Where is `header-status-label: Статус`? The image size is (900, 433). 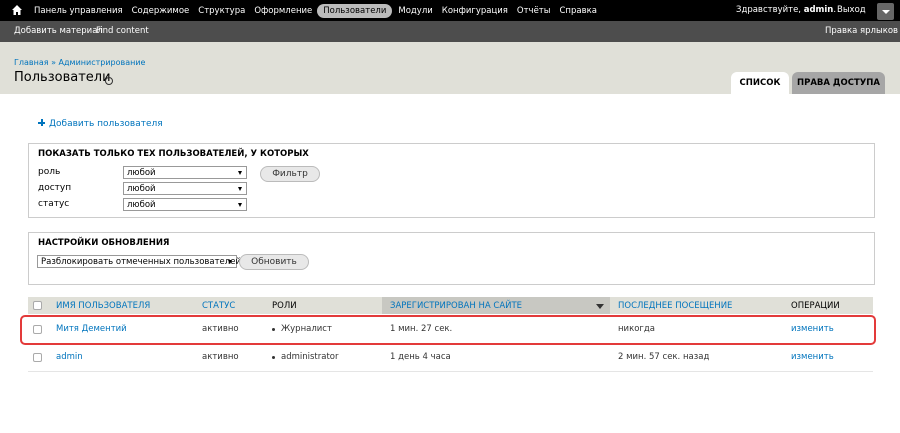 header-status-label: Статус is located at coordinates (219, 305).